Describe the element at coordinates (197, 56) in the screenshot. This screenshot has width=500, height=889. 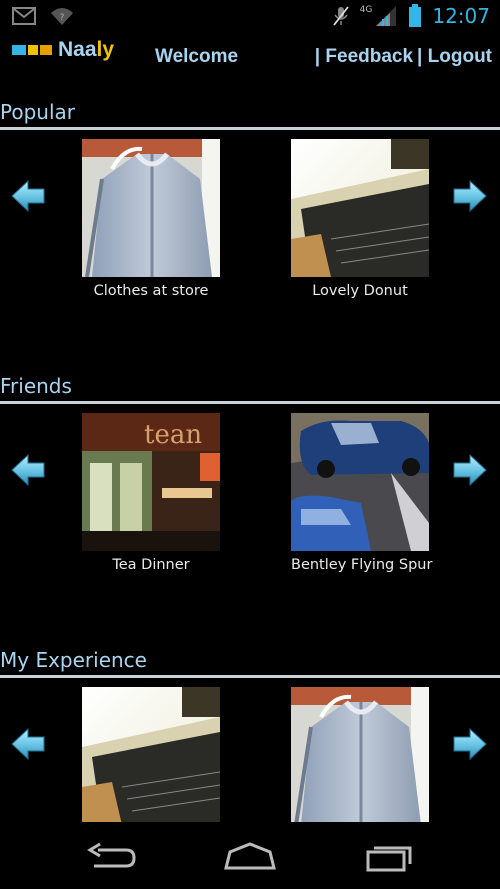
I see `welcome-label: Welcome` at that location.